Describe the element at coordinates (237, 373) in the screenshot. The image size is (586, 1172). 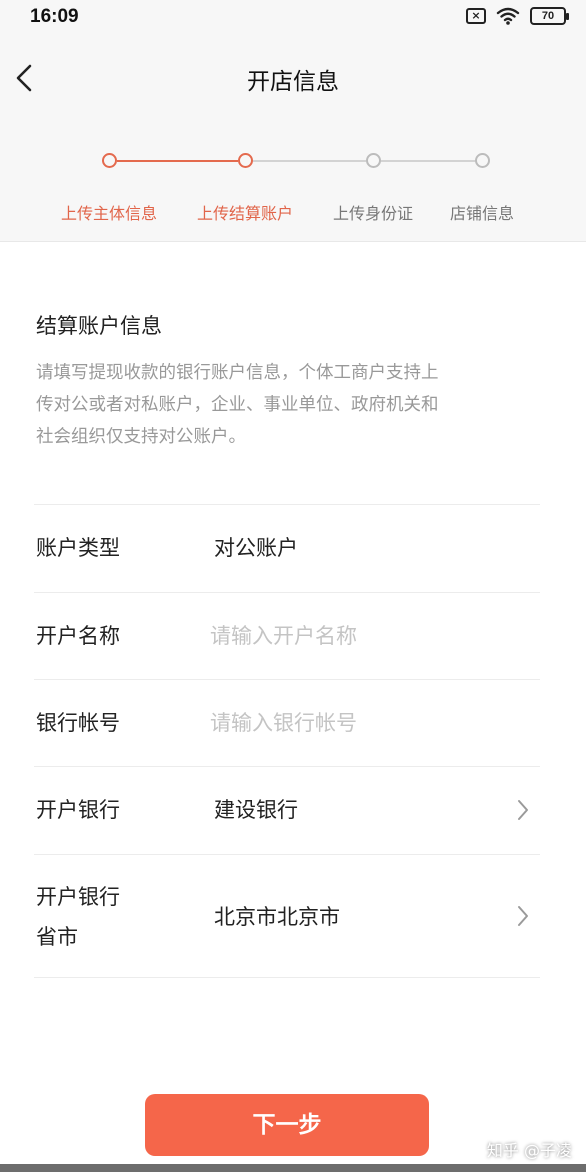
I see `description-line: 请填写提现收款的银行账户信息，个体工商户支持上` at that location.